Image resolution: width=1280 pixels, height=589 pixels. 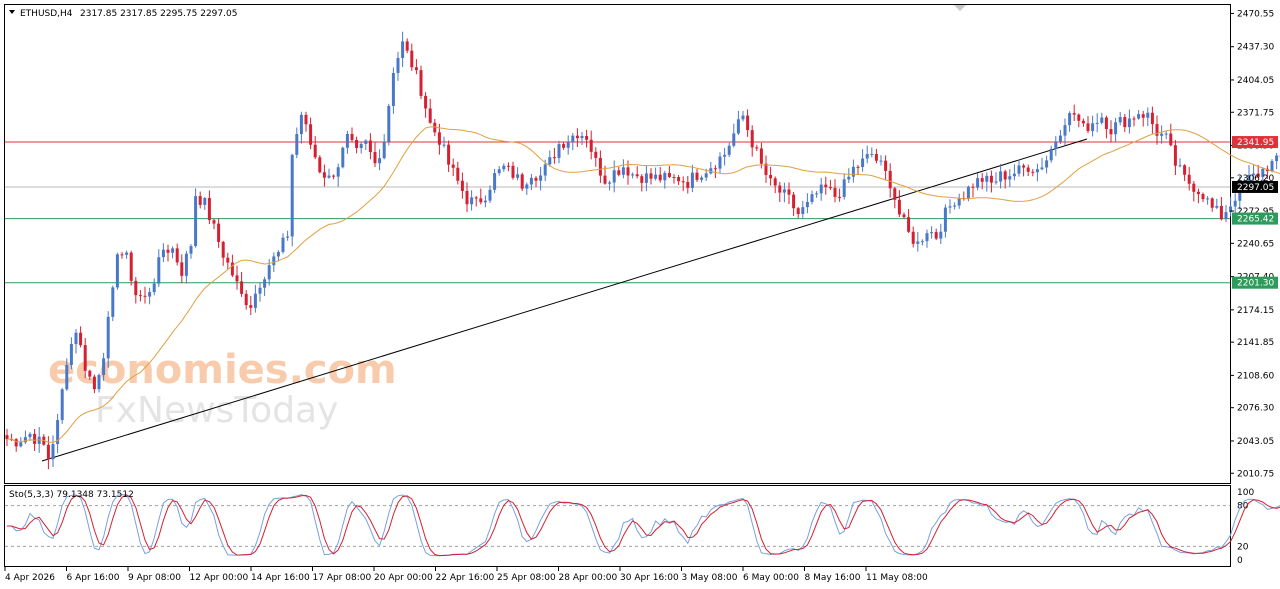 What do you see at coordinates (588, 578) in the screenshot?
I see `time-tick-label: 28 Apr 00:00` at bounding box center [588, 578].